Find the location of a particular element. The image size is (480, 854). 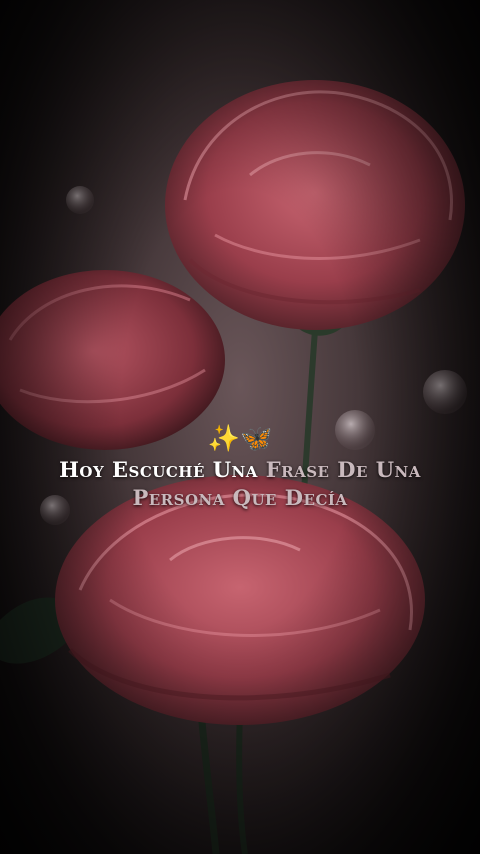

caption-line-1: Hoy Escuché Una Frase De Una is located at coordinates (240, 470).